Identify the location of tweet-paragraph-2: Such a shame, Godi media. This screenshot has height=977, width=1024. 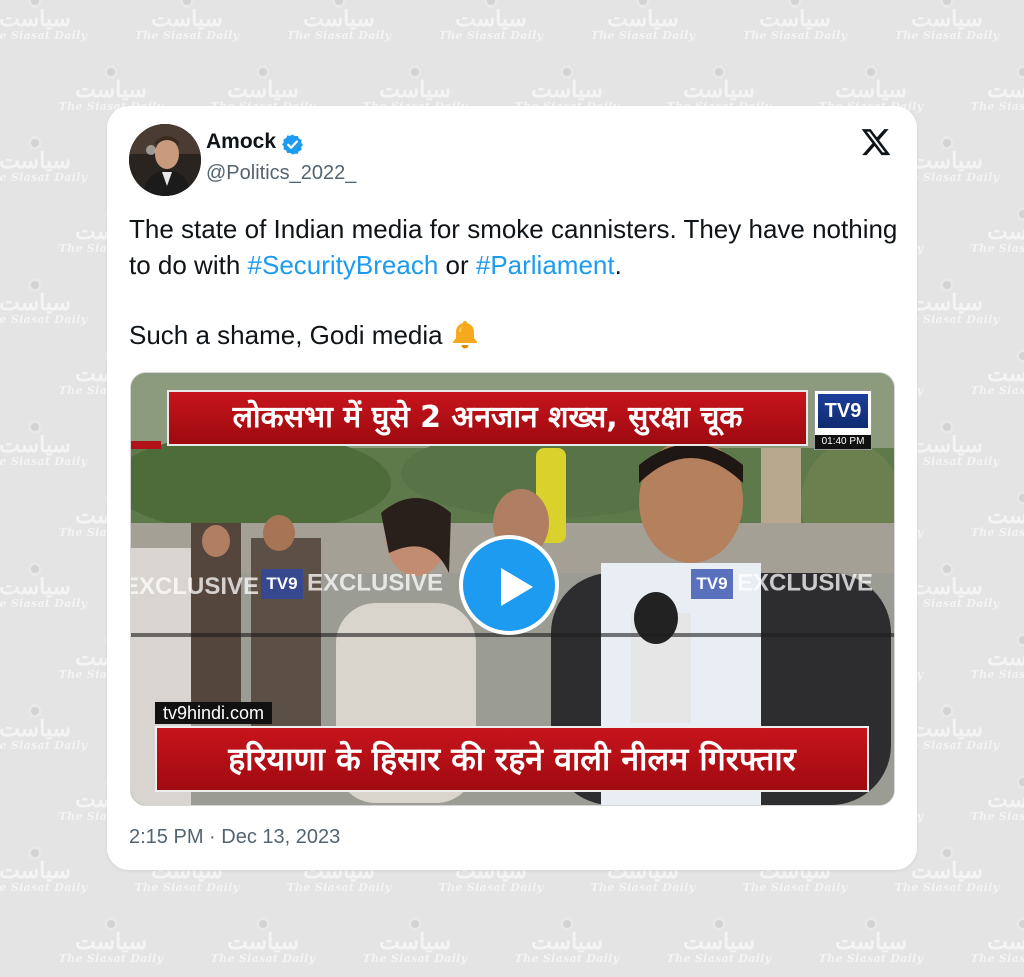
(514, 335).